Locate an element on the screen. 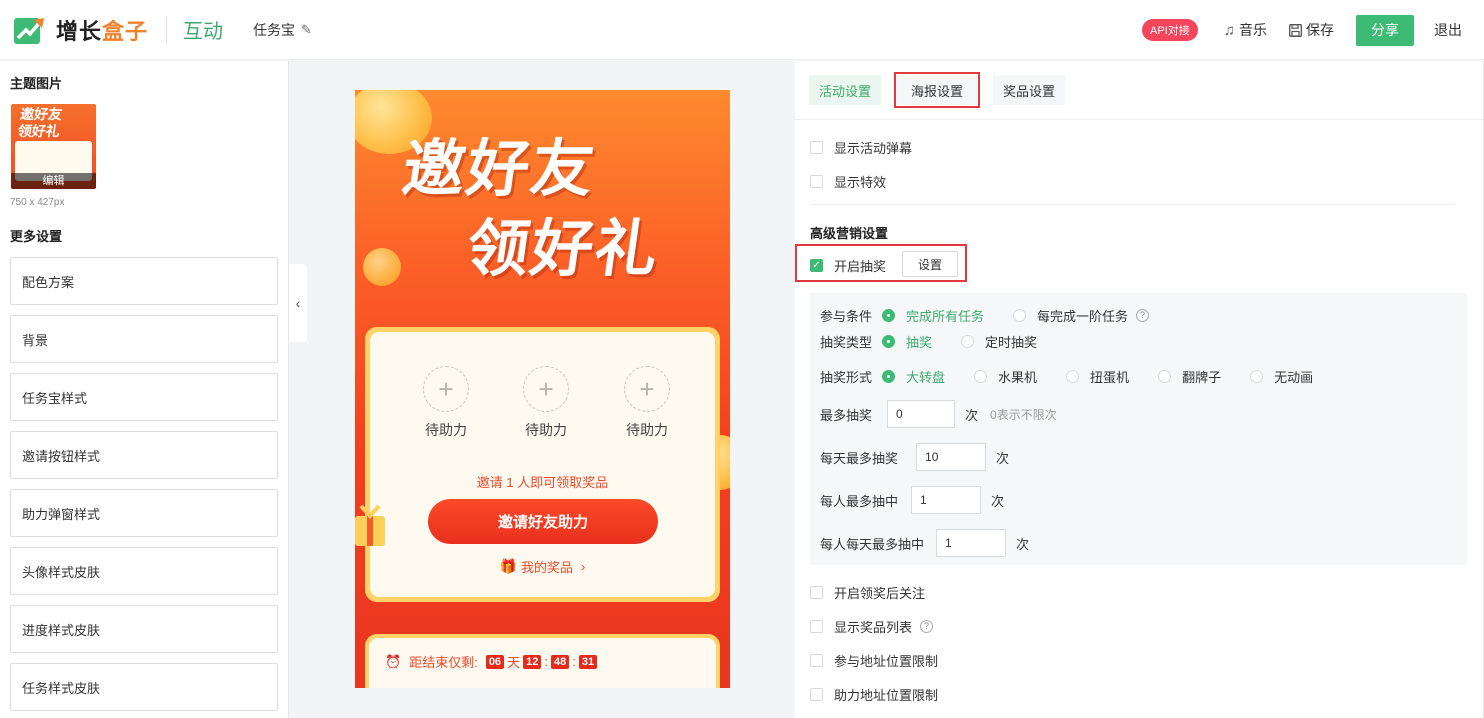 This screenshot has width=1484, height=718. help-location-limit-checkbox is located at coordinates (816, 694).